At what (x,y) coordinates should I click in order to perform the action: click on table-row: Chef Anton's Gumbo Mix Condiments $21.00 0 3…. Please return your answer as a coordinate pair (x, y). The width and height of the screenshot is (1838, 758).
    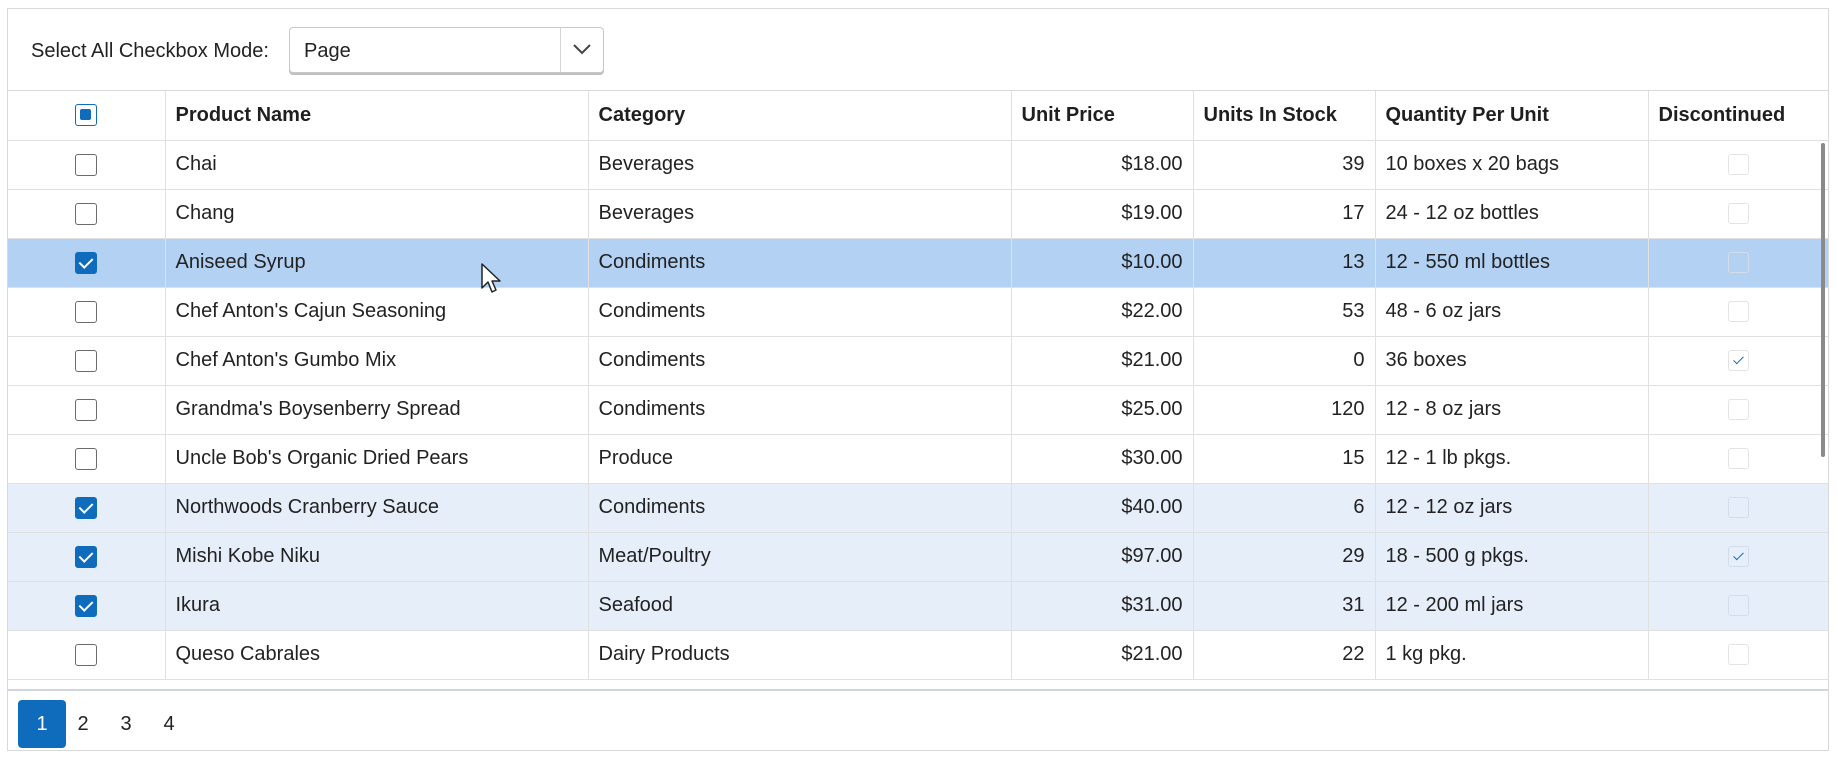
    Looking at the image, I should click on (918, 361).